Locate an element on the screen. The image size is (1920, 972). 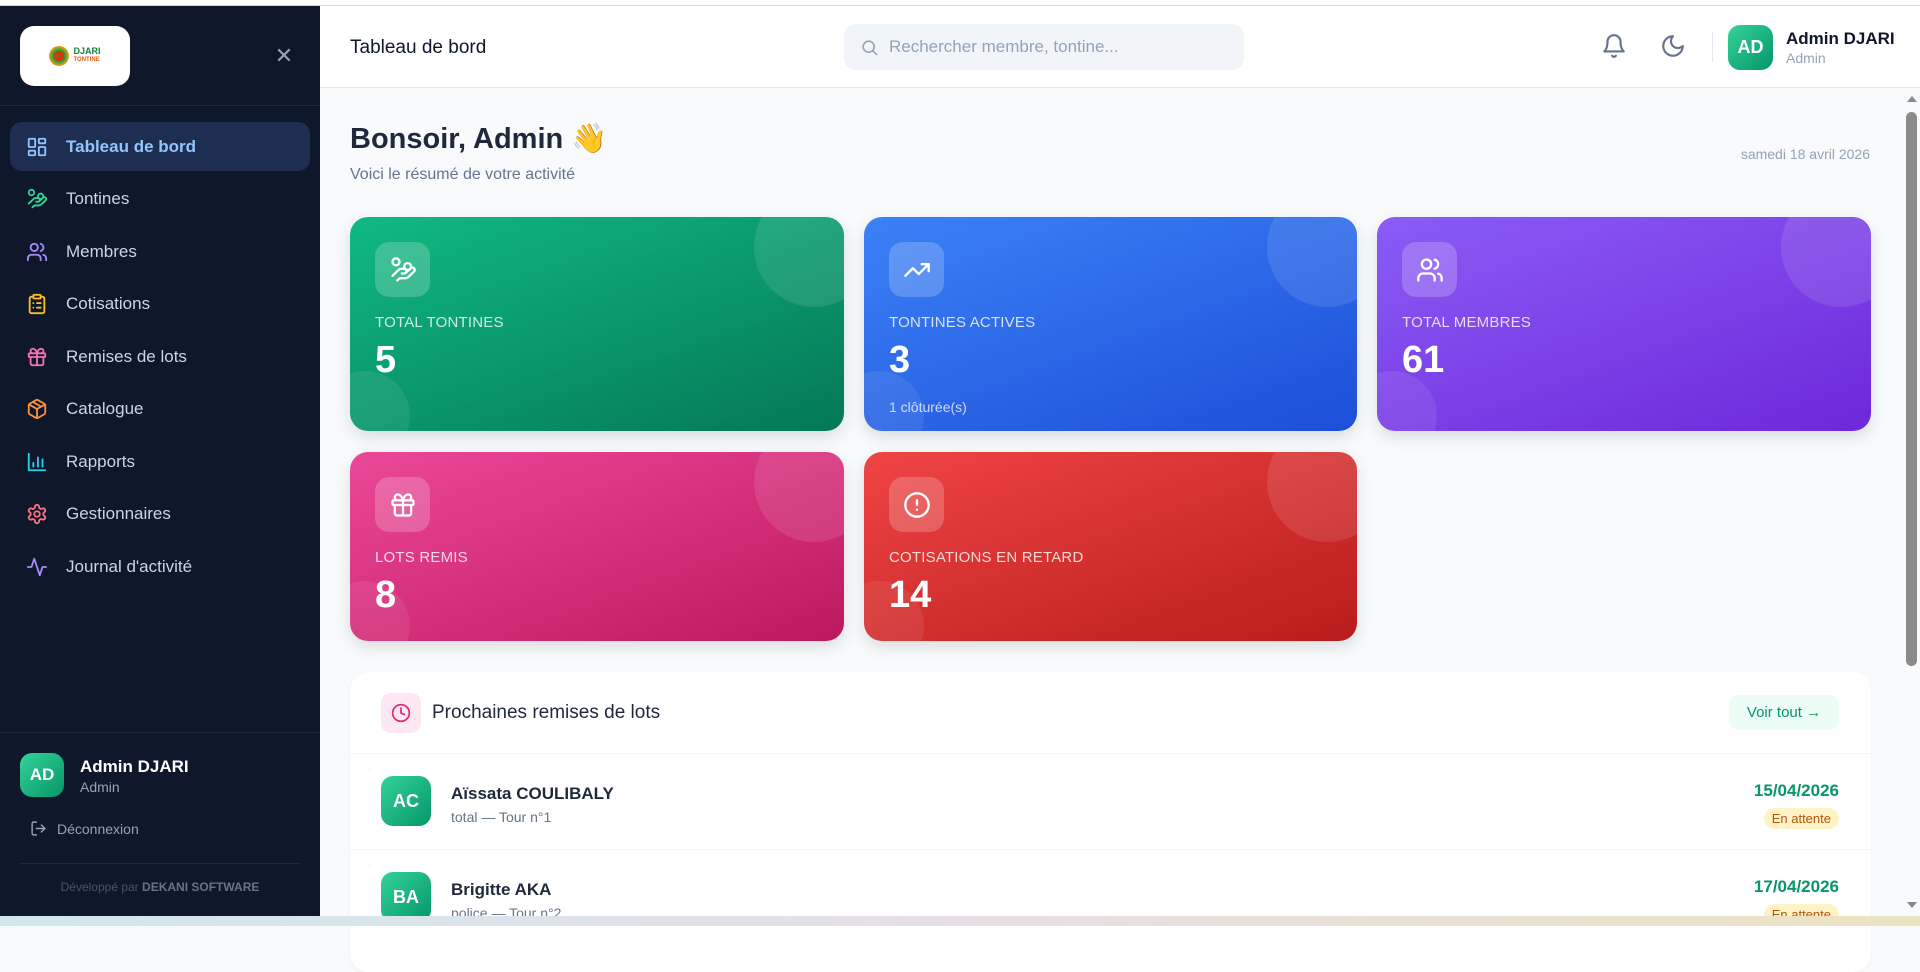
trending-up-icon is located at coordinates (916, 269).